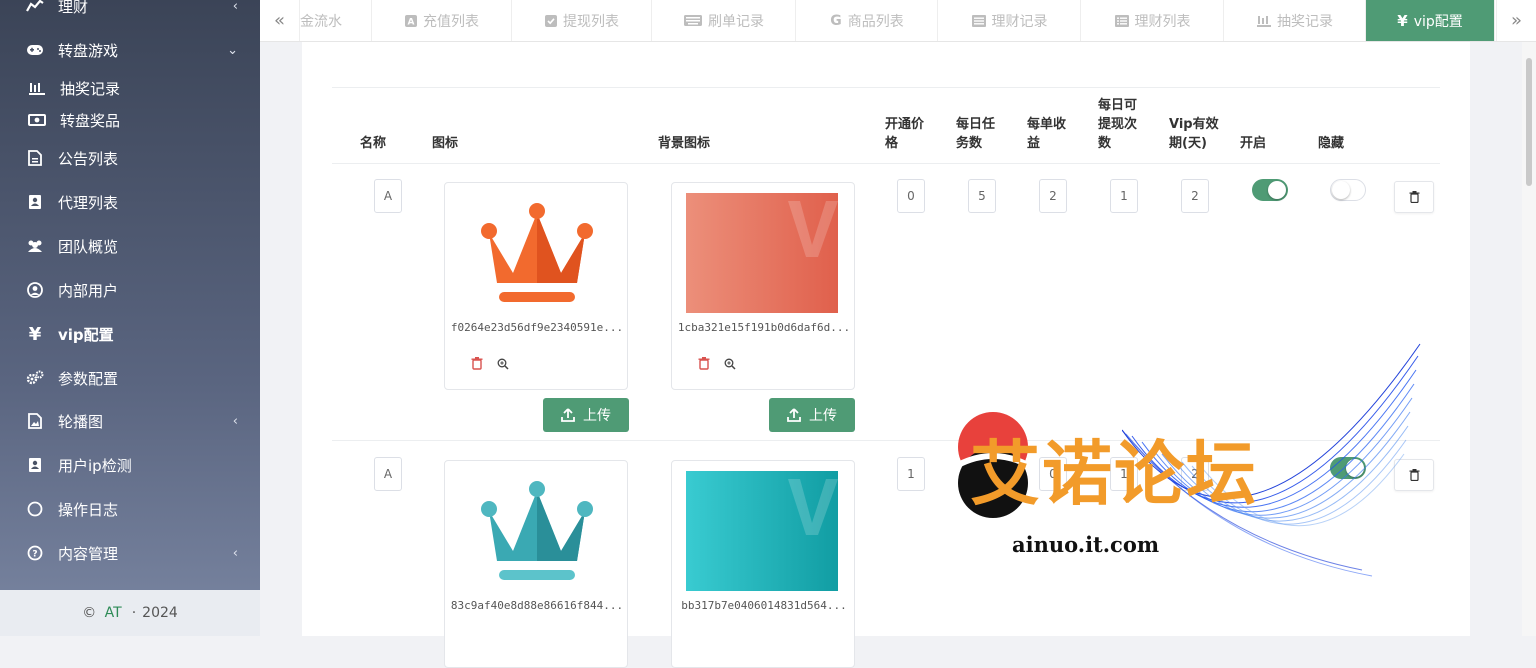  Describe the element at coordinates (90, 120) in the screenshot. I see `sidebar-item-label: 转盘奖品` at that location.